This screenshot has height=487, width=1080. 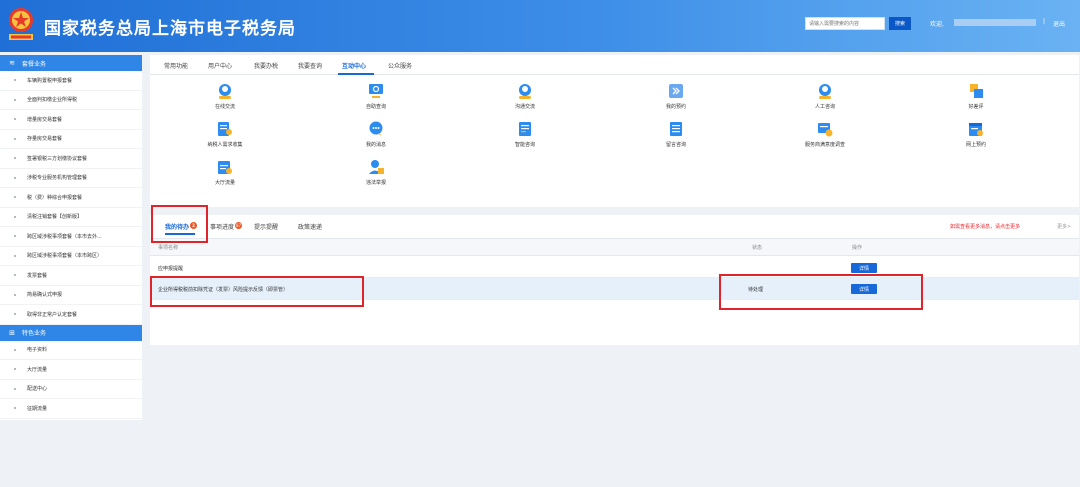 I want to click on table-row, so click(x=614, y=267).